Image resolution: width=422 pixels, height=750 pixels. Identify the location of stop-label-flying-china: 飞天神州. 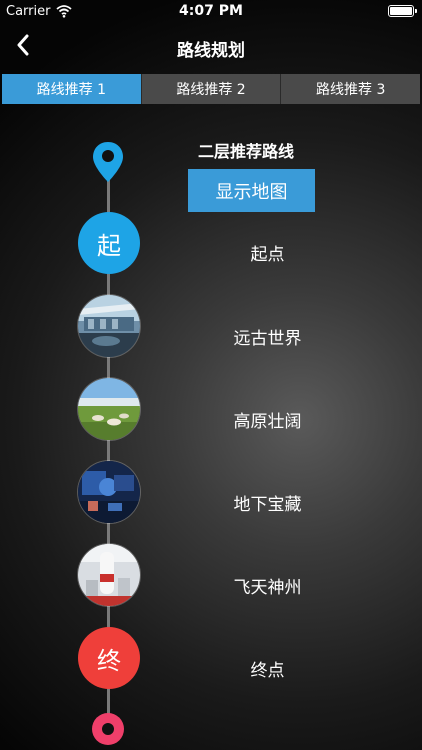
(267, 588).